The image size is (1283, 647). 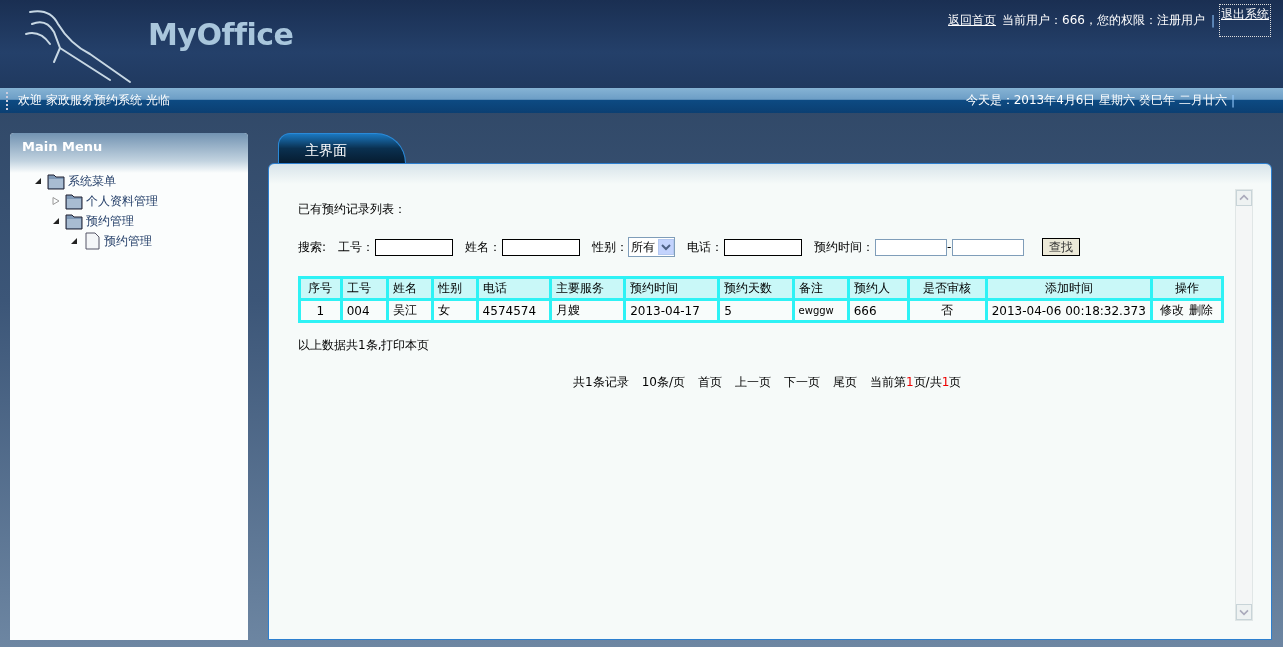 What do you see at coordinates (364, 345) in the screenshot?
I see `summary-text: 以上数据共1条,打印本页` at bounding box center [364, 345].